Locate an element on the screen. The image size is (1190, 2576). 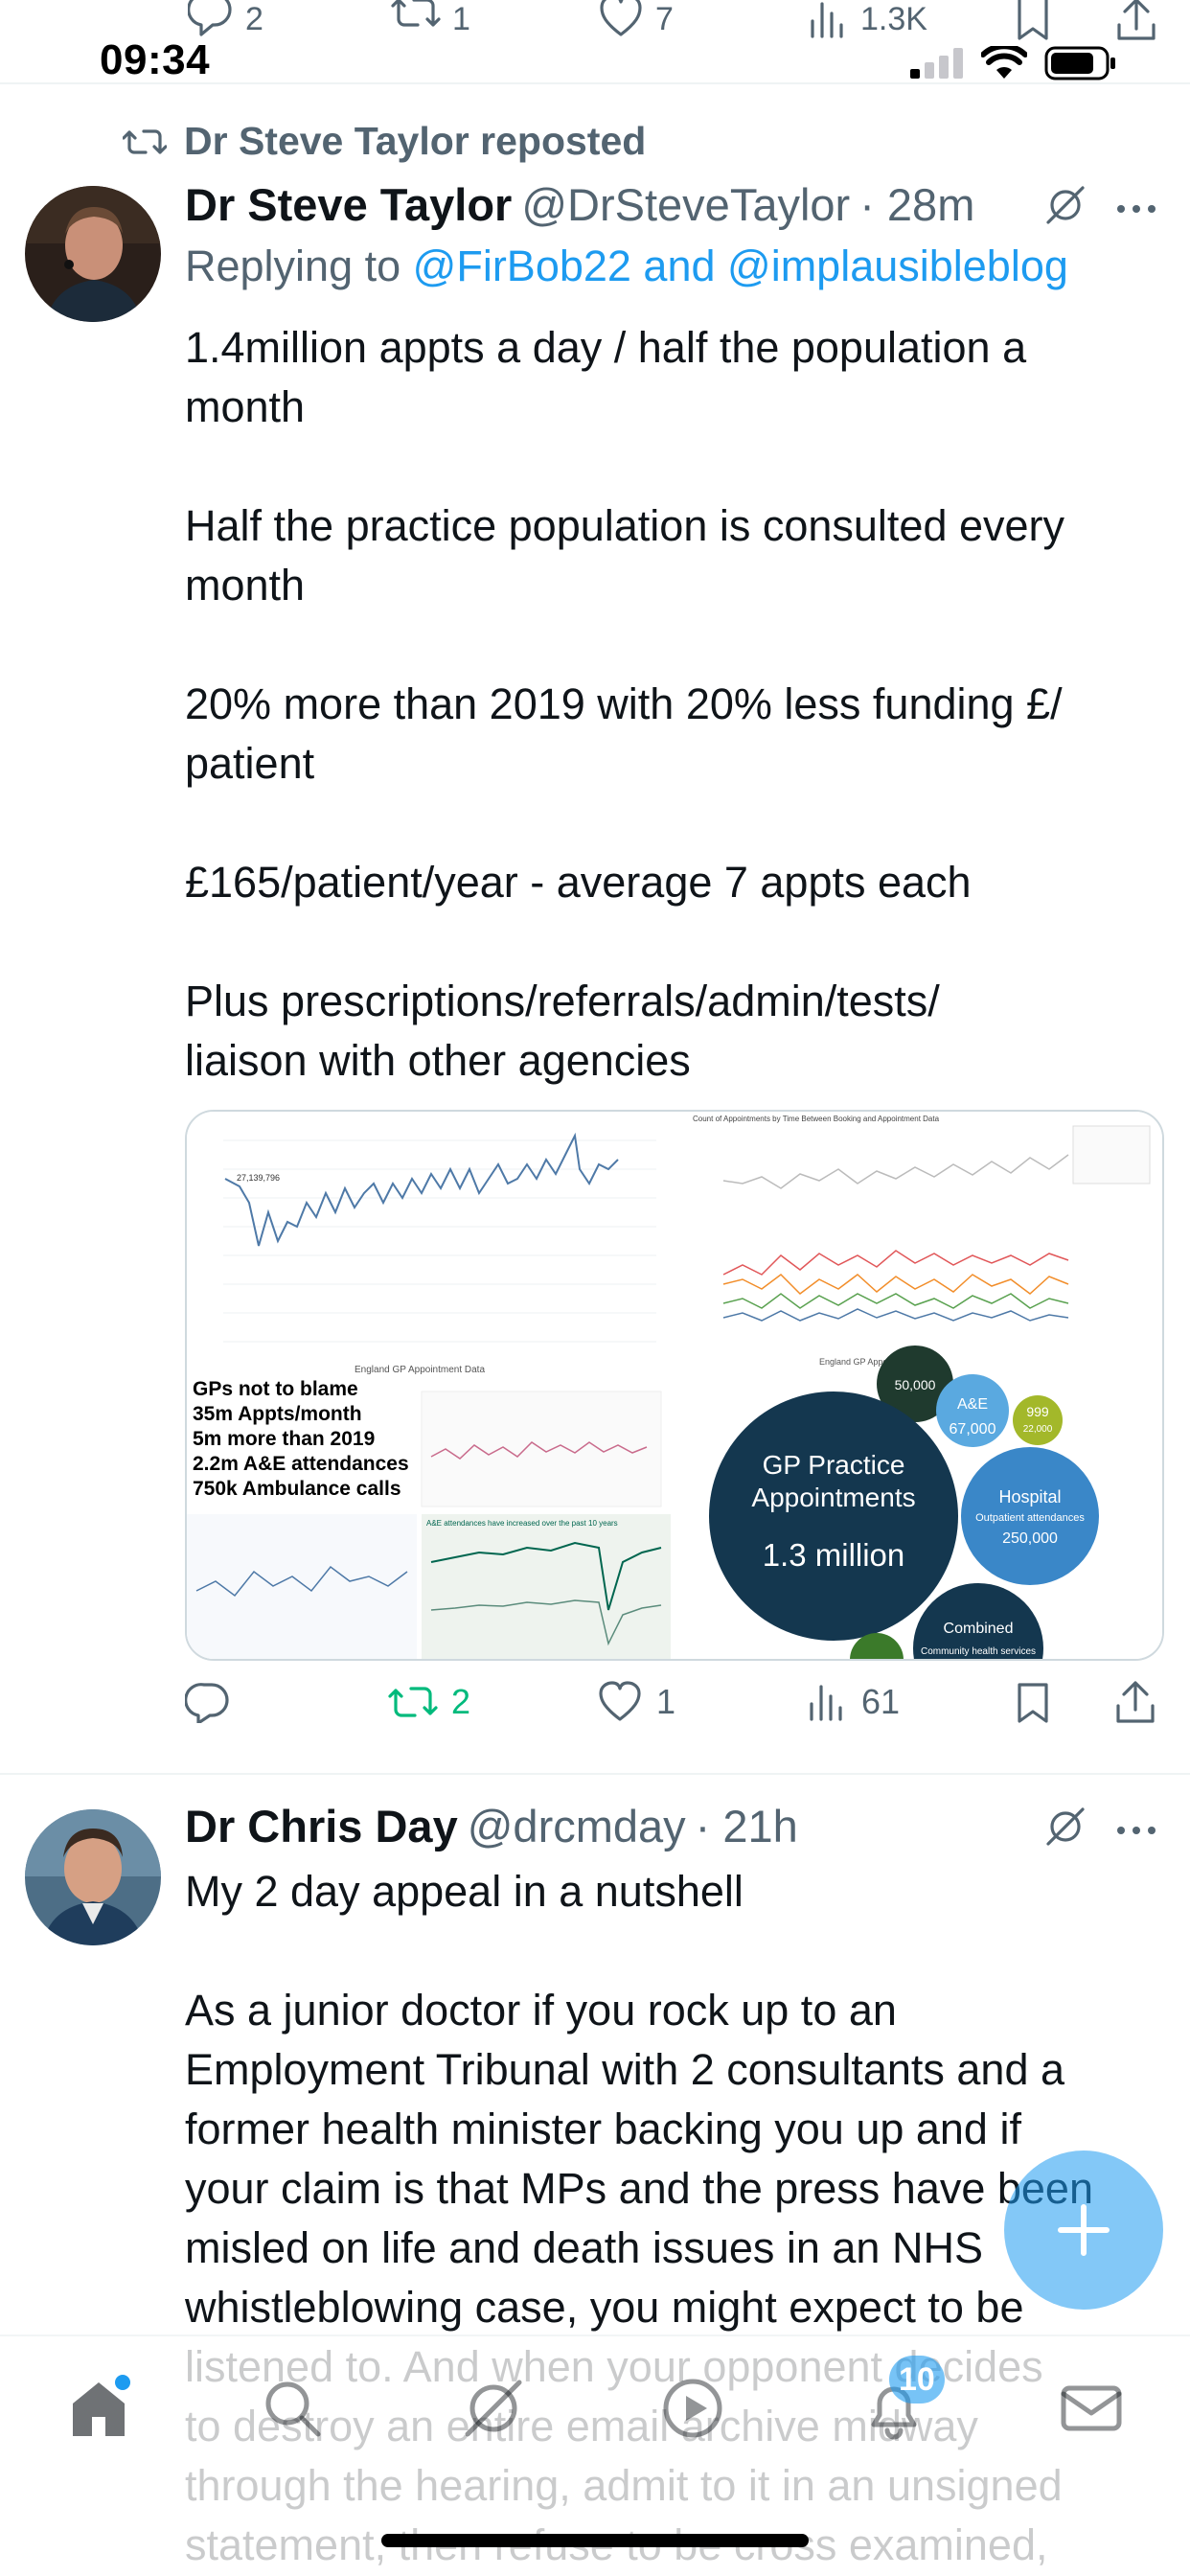
repost-button: 2 is located at coordinates (429, 1702).